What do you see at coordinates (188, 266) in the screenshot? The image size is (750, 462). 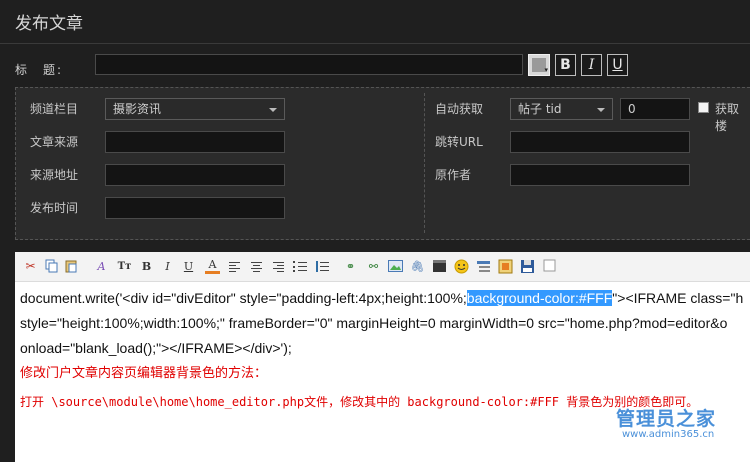 I see `underline-icon: U` at bounding box center [188, 266].